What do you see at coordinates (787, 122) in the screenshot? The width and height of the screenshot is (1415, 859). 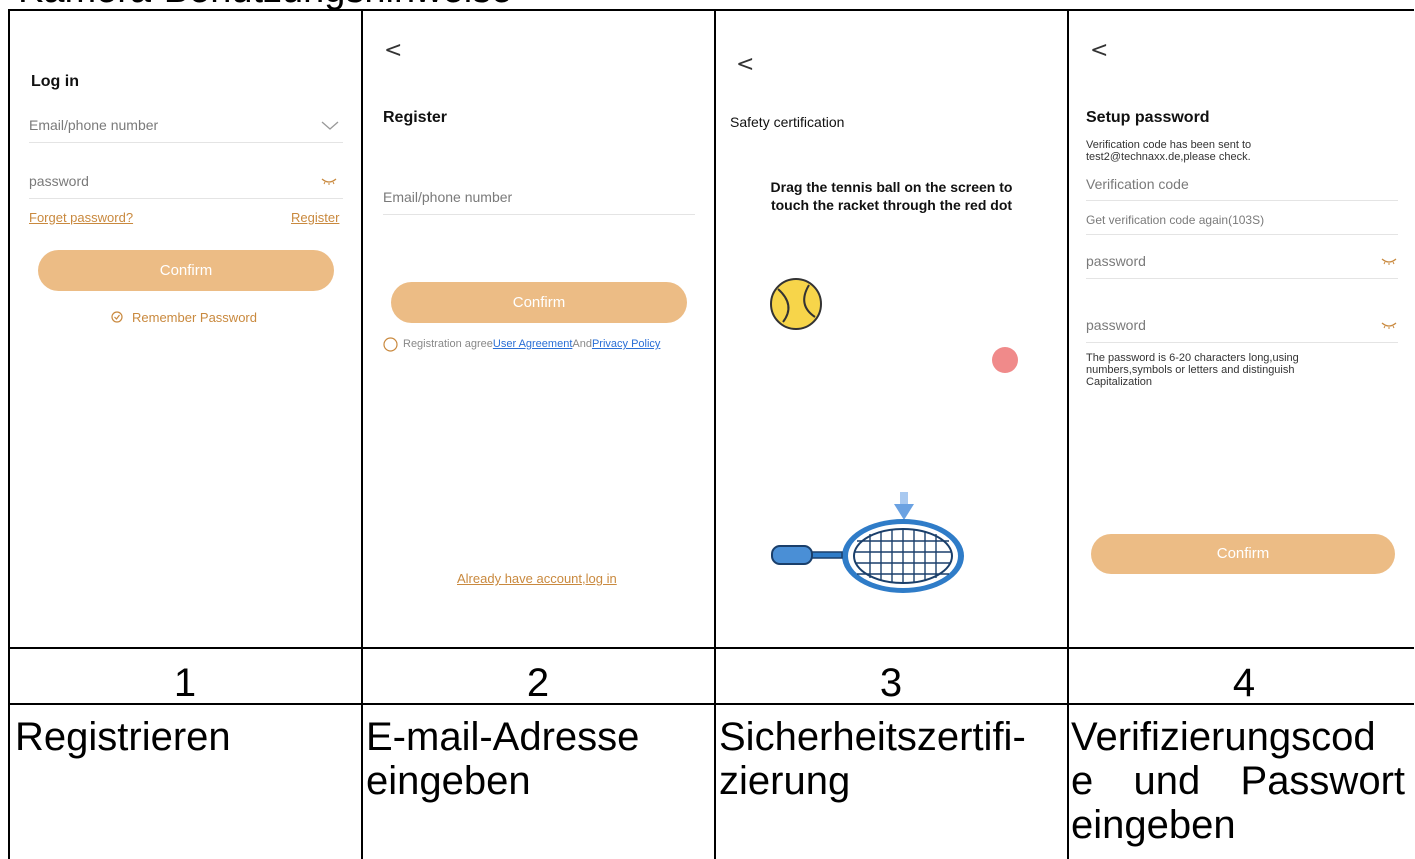 I see `safety-title: Safety certification` at bounding box center [787, 122].